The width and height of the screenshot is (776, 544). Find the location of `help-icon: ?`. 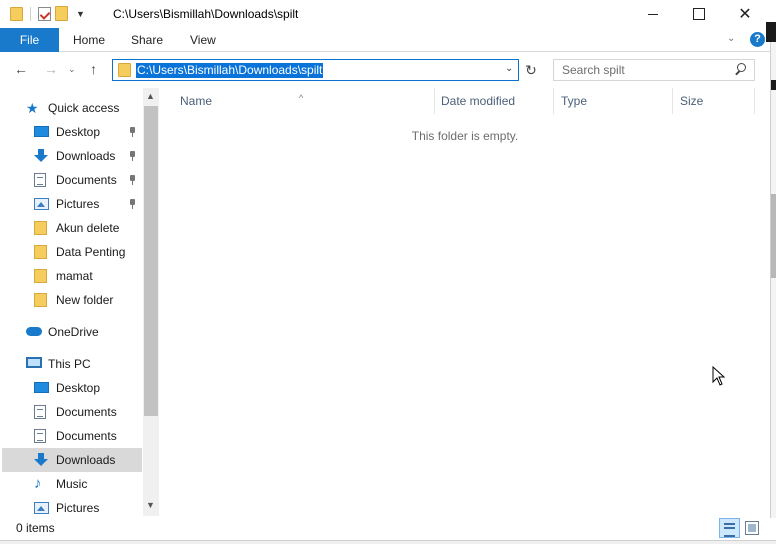

help-icon: ? is located at coordinates (757, 39).